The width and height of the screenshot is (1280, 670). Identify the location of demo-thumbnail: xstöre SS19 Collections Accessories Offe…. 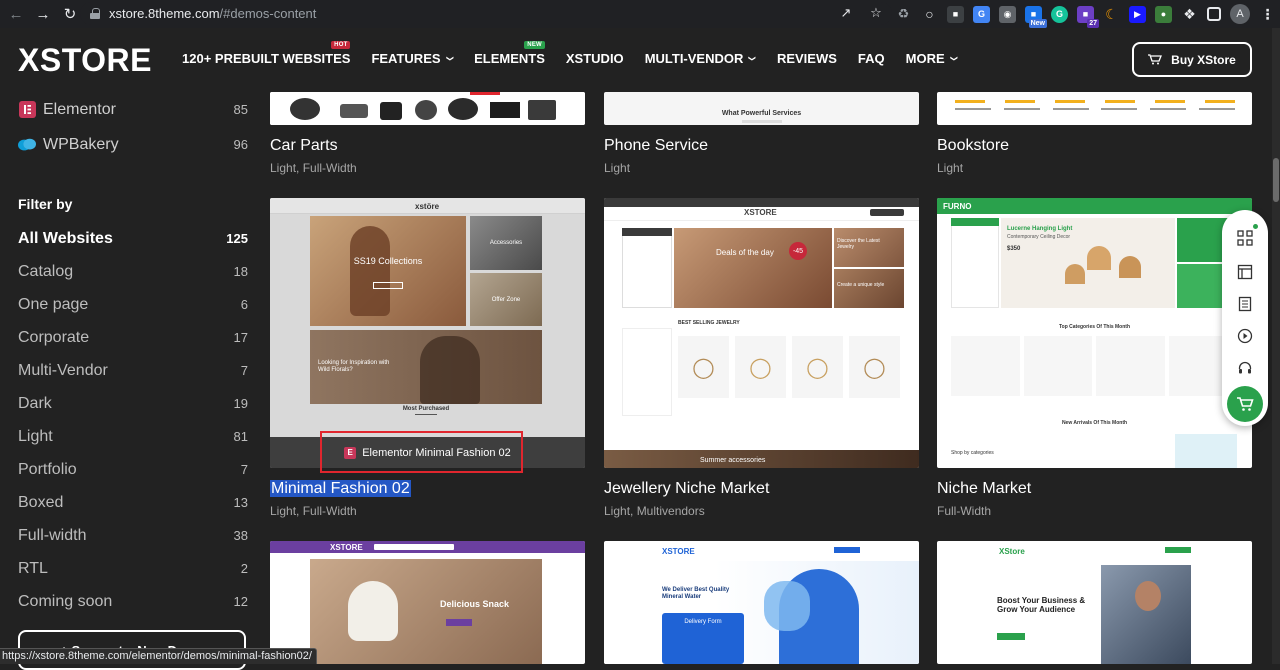
(427, 333).